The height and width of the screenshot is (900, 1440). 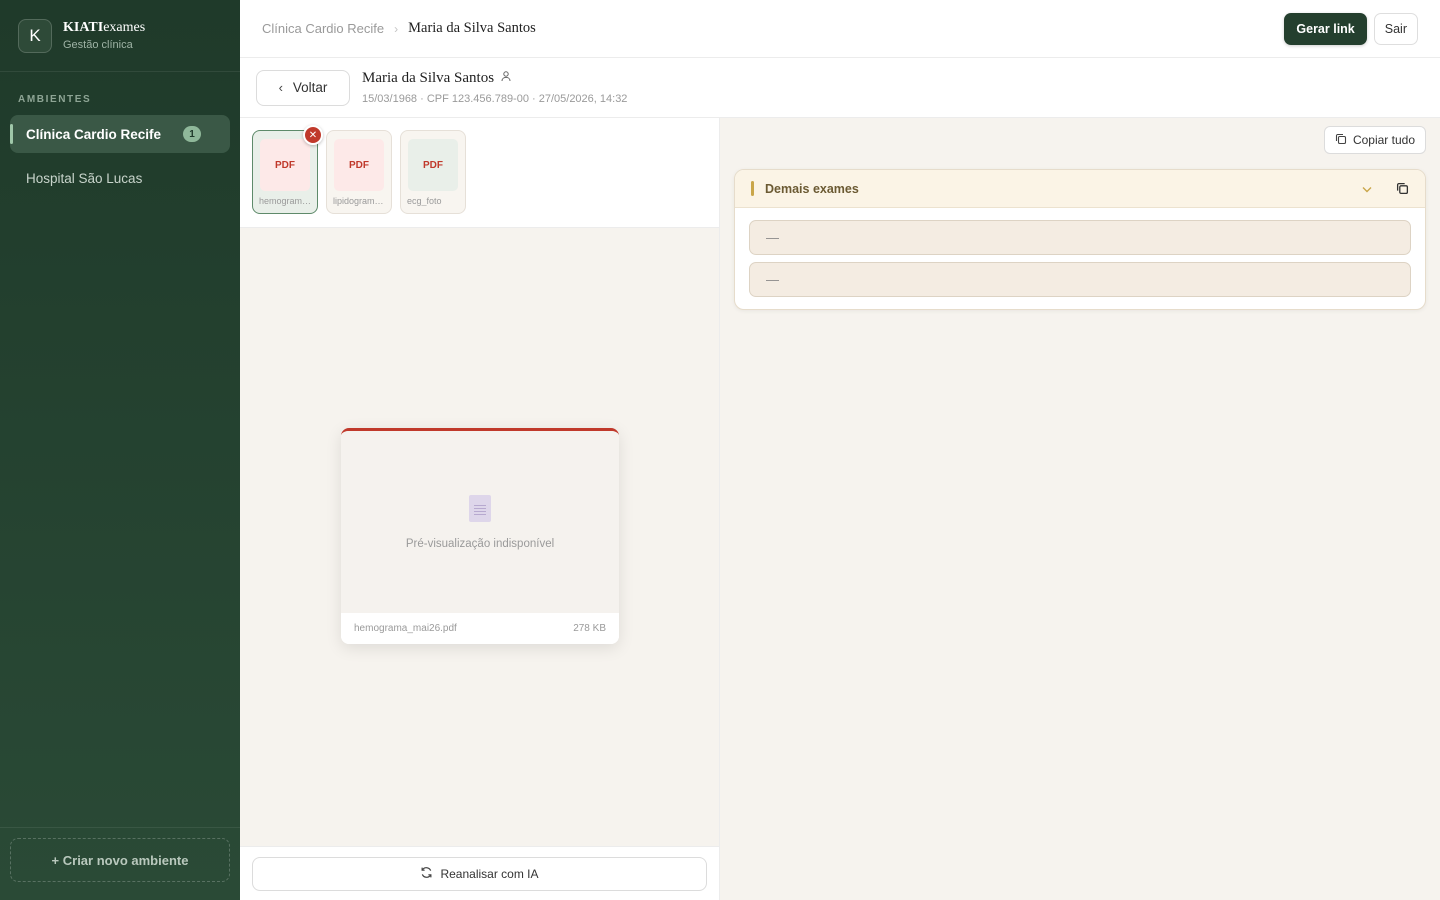 I want to click on patient-name: Maria da Silva Santos, so click(x=428, y=78).